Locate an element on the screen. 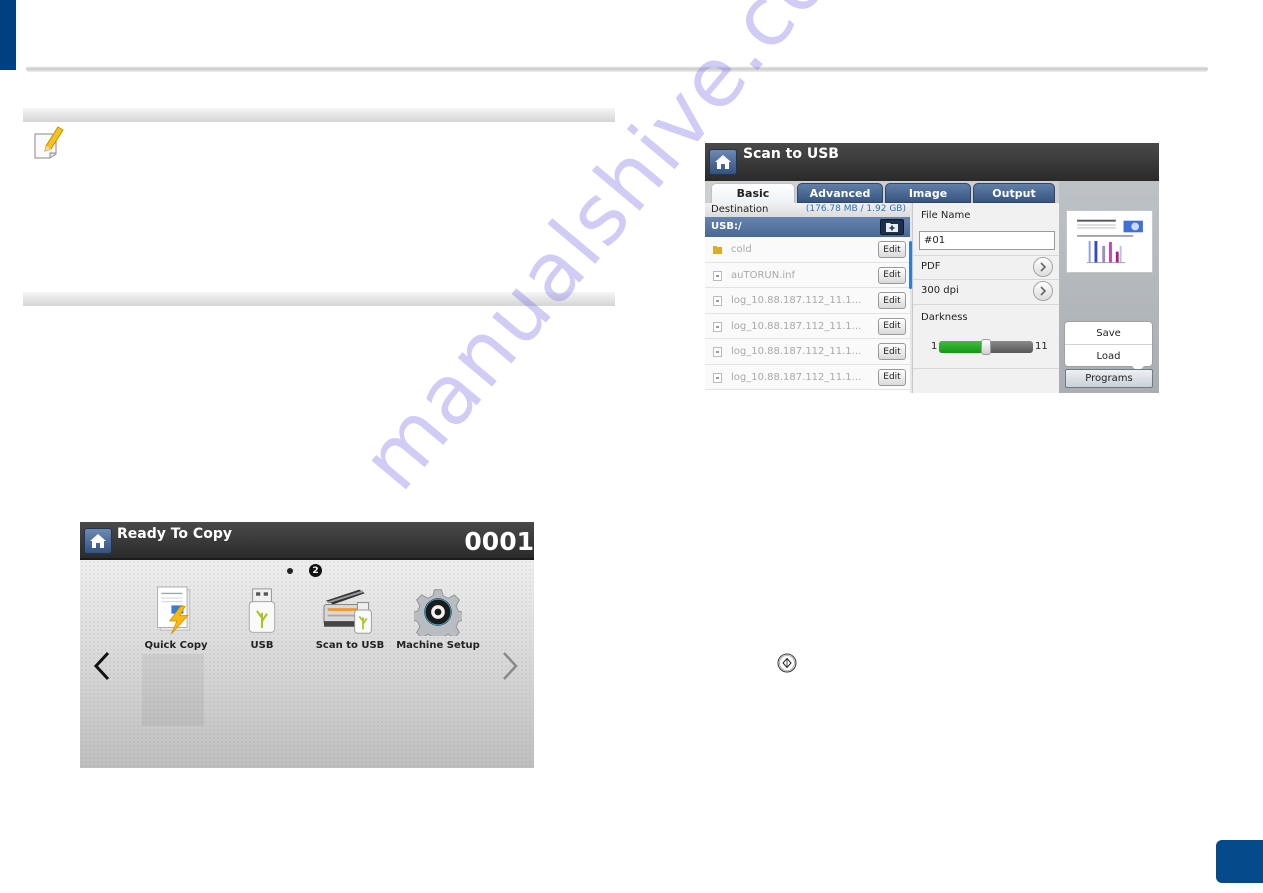 This screenshot has width=1263, height=893. resolution-button is located at coordinates (1043, 291).